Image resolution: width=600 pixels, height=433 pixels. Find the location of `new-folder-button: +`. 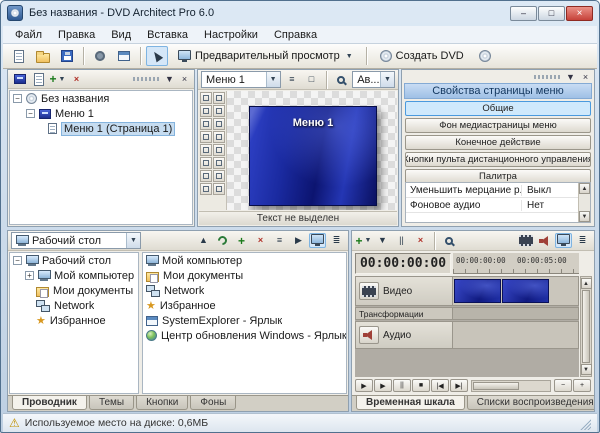

new-folder-button: + is located at coordinates (241, 240).